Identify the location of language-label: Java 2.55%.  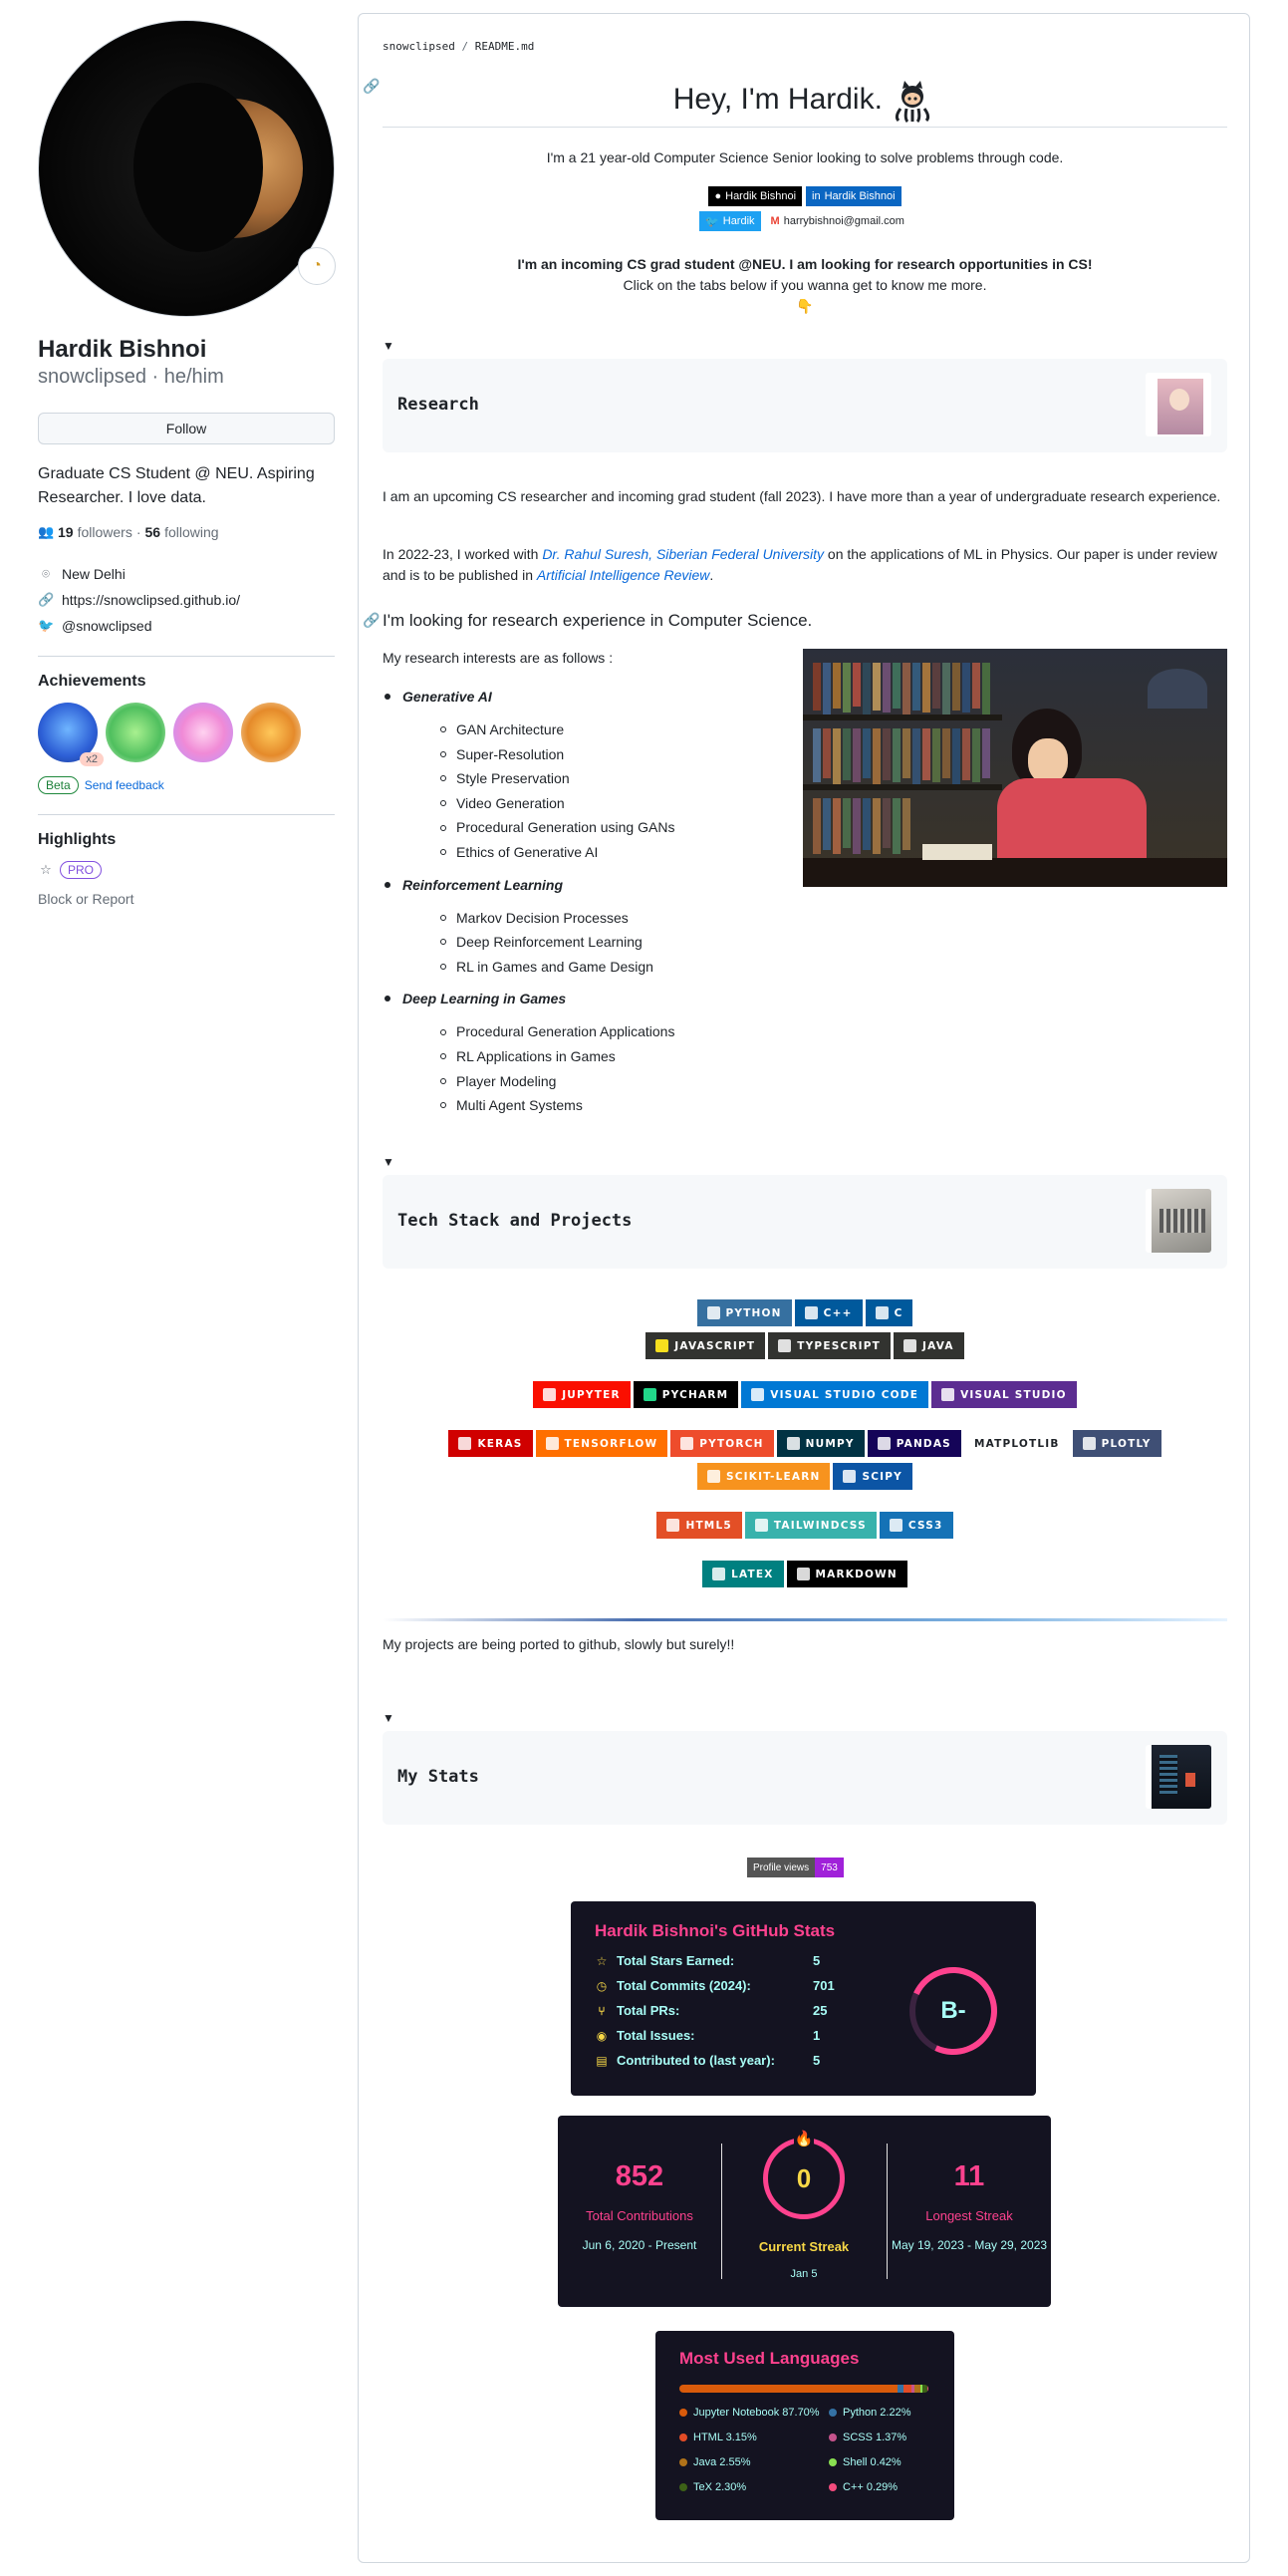
(722, 2462).